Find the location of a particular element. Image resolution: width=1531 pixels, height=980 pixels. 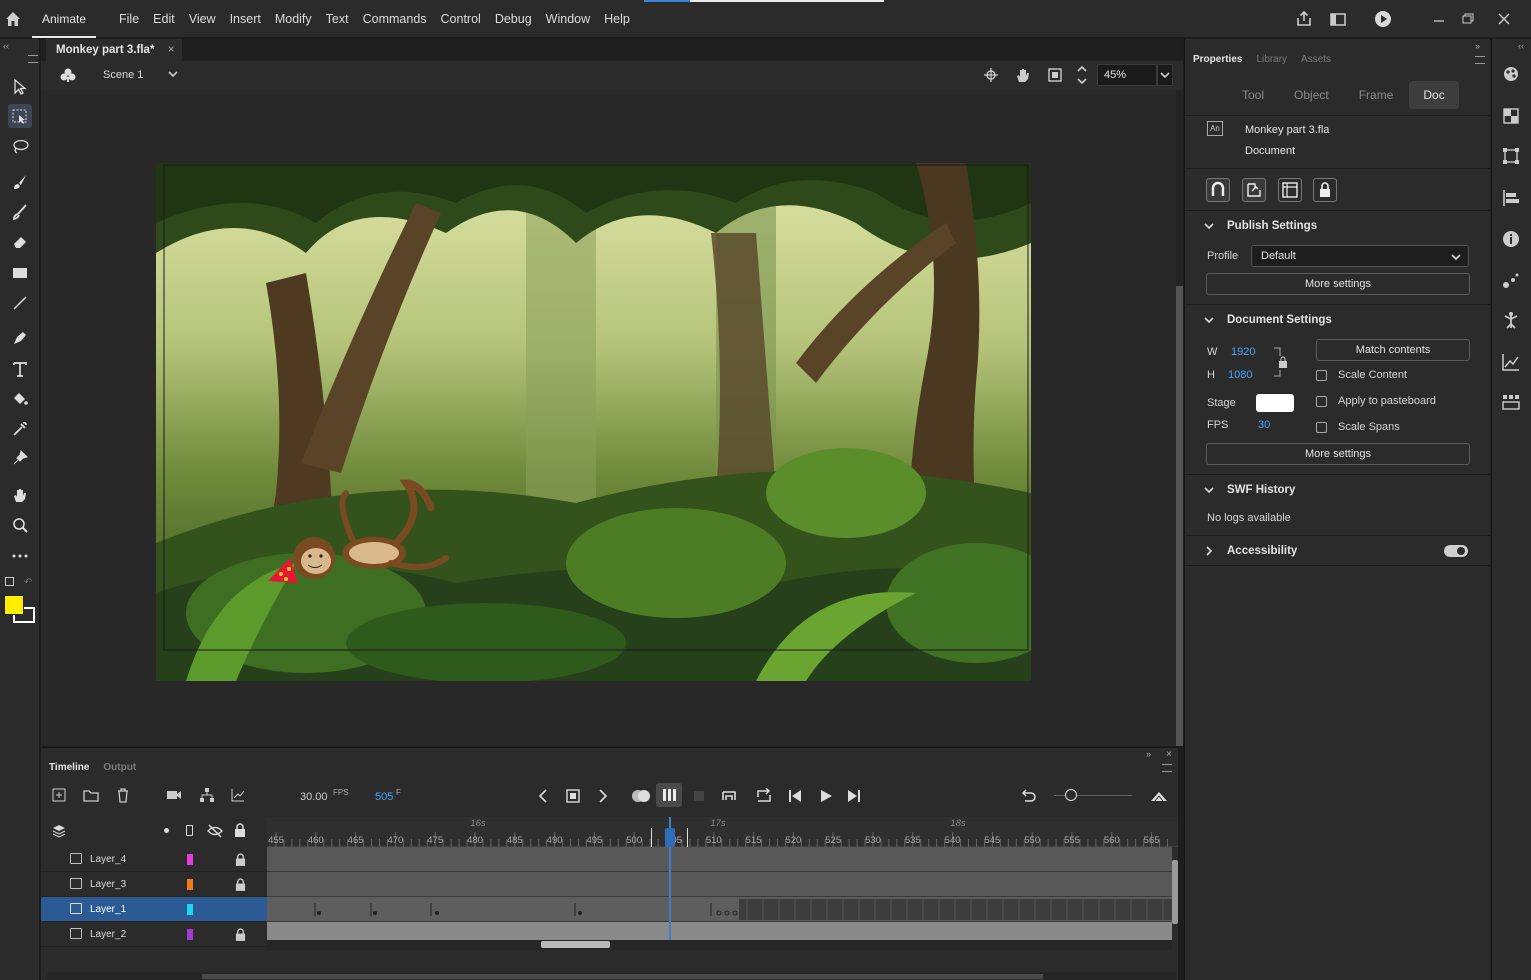

rotate-stage-icon is located at coordinates (1023, 75).